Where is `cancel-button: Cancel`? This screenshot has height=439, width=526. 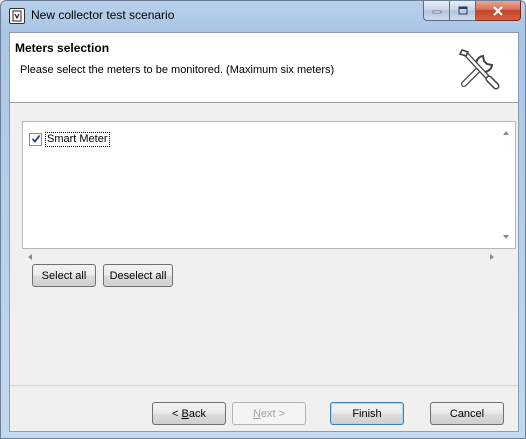 cancel-button: Cancel is located at coordinates (467, 413).